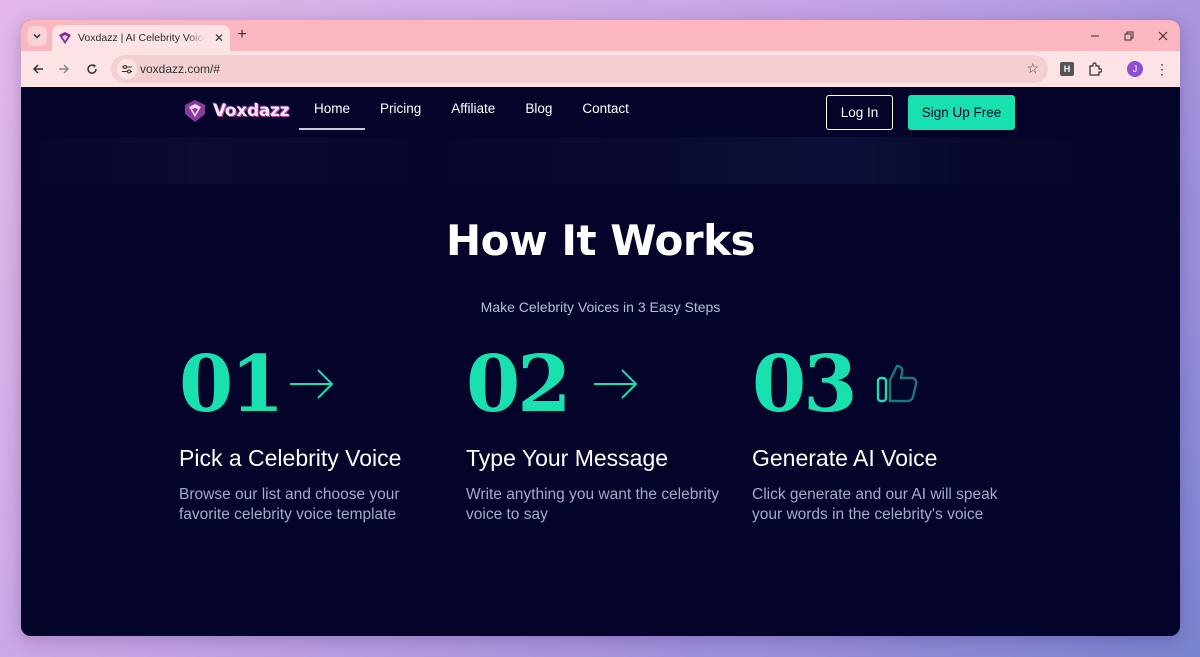 This screenshot has height=657, width=1200. Describe the element at coordinates (859, 112) in the screenshot. I see `login-button: Log In` at that location.